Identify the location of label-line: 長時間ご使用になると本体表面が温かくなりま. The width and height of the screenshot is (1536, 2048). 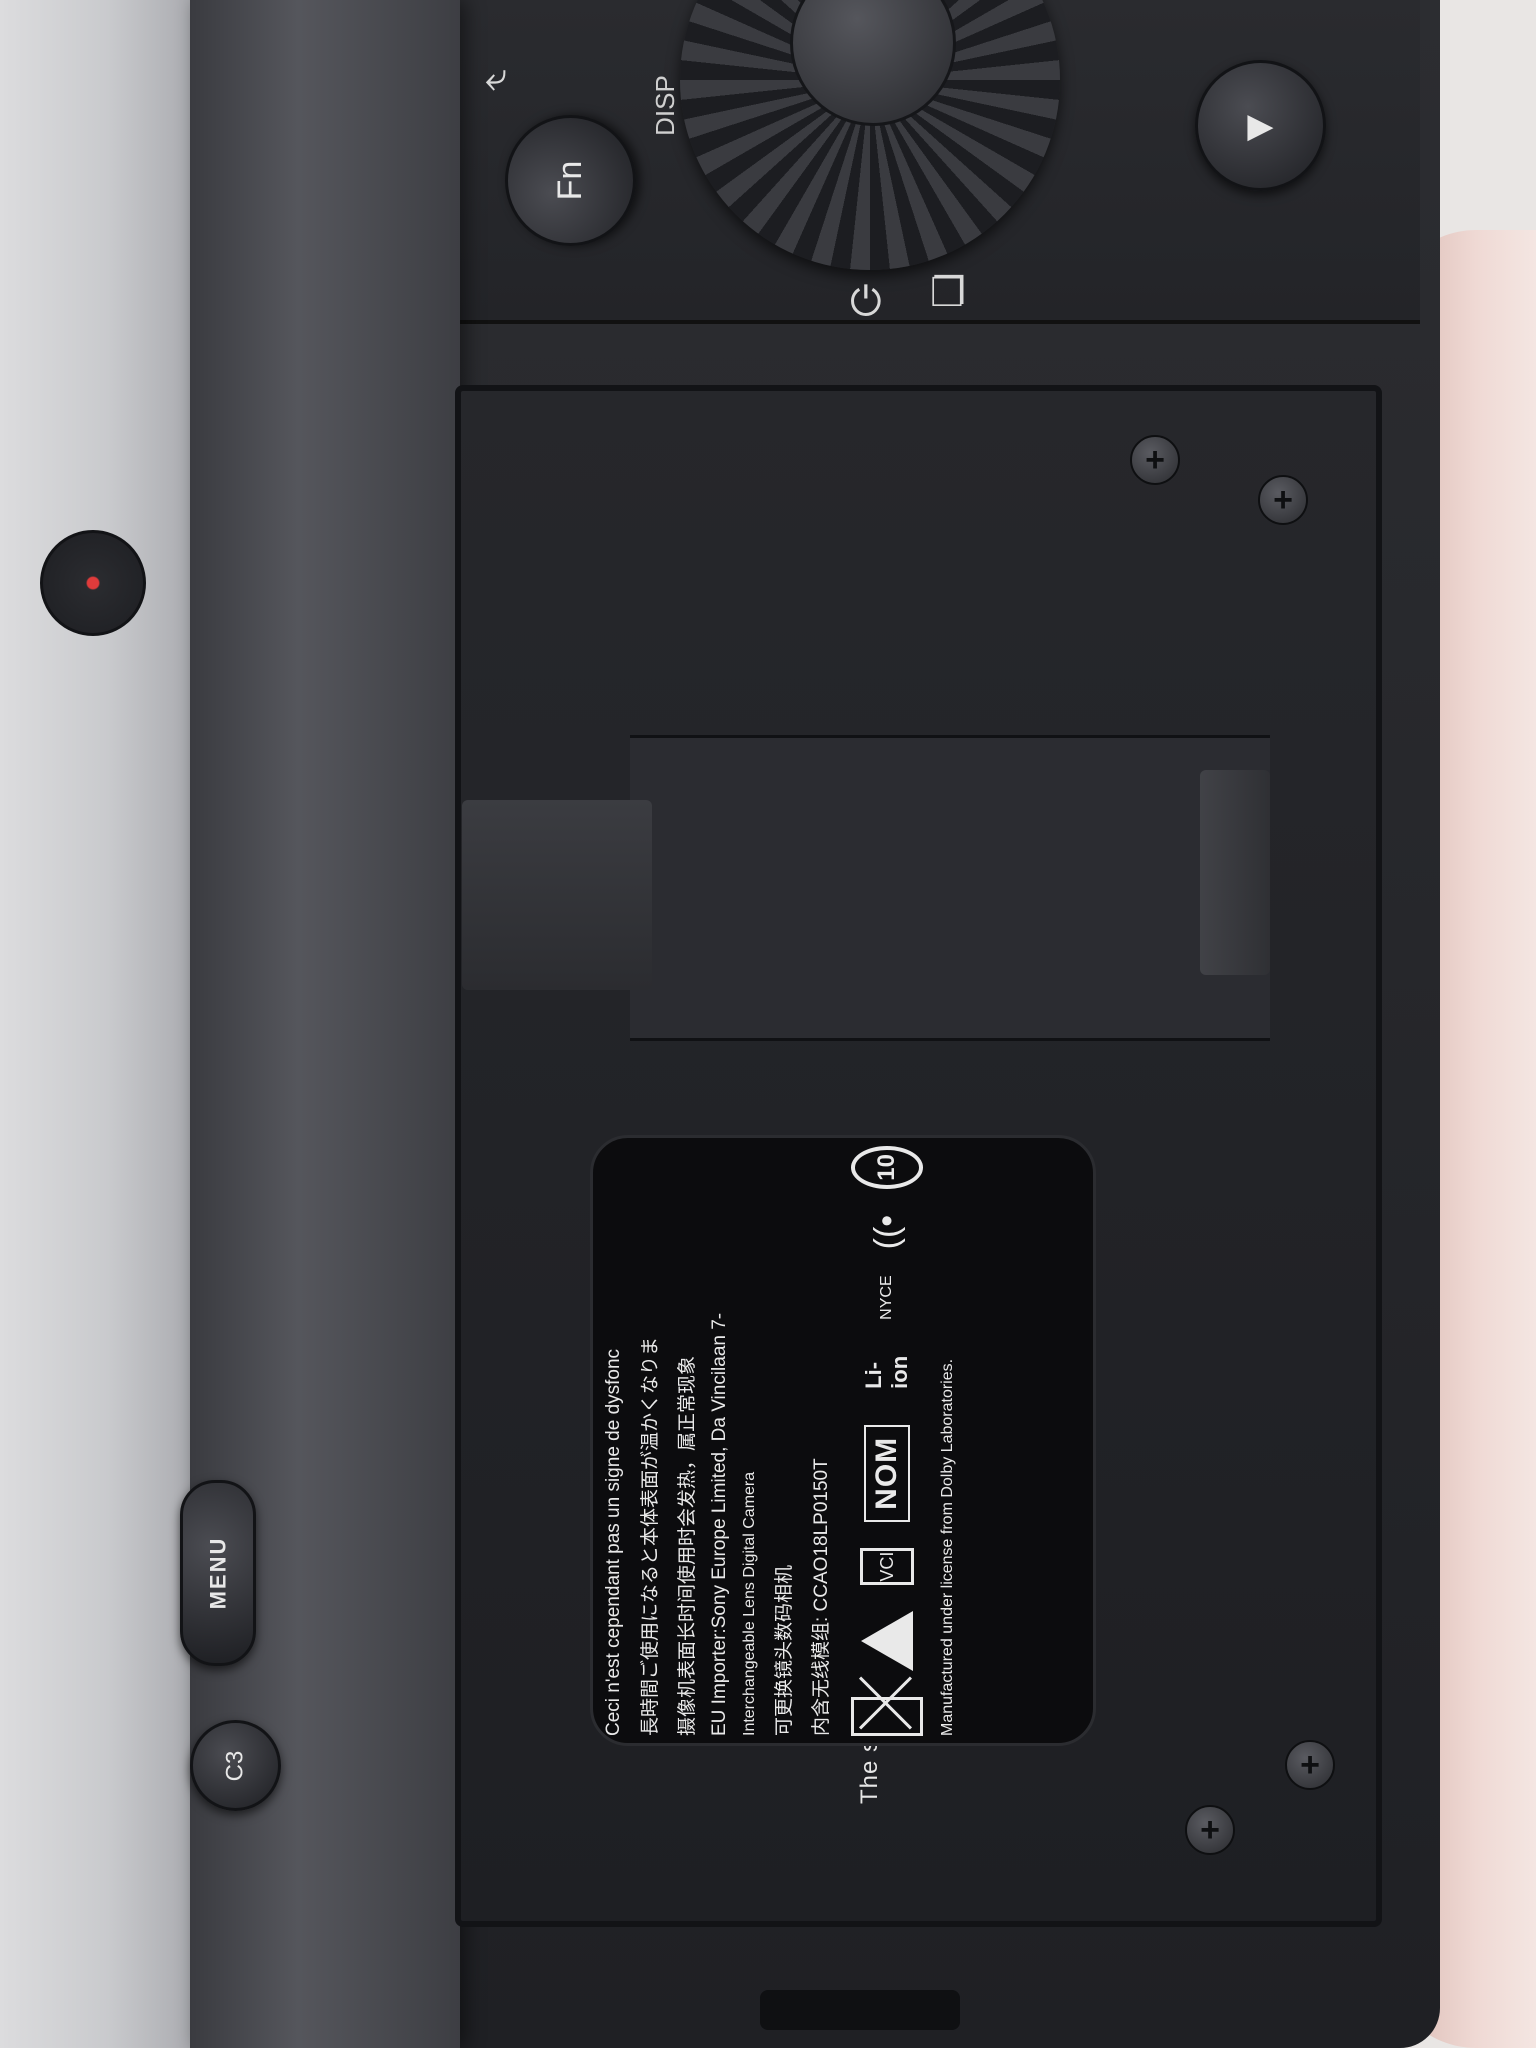
(650, 1536).